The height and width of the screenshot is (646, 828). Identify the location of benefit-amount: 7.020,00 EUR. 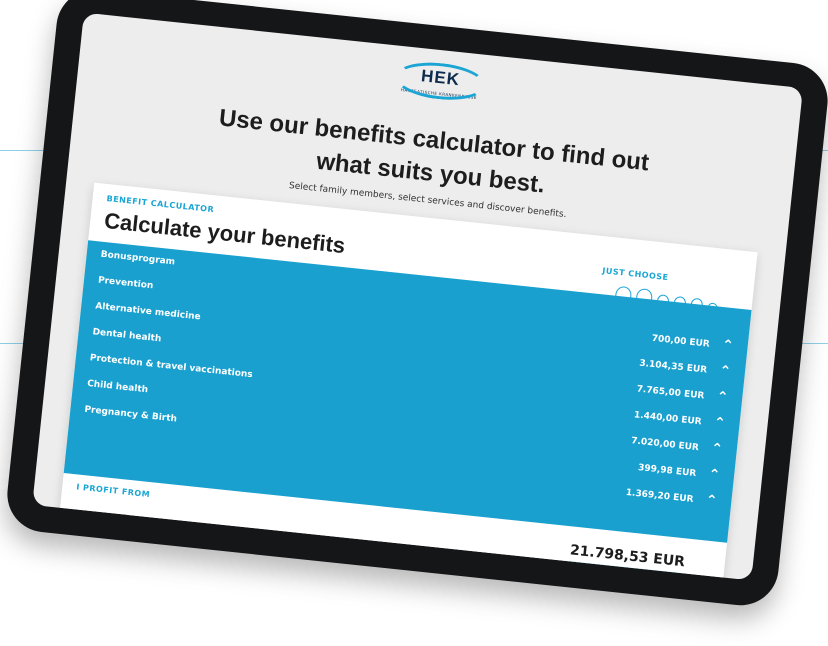
(665, 445).